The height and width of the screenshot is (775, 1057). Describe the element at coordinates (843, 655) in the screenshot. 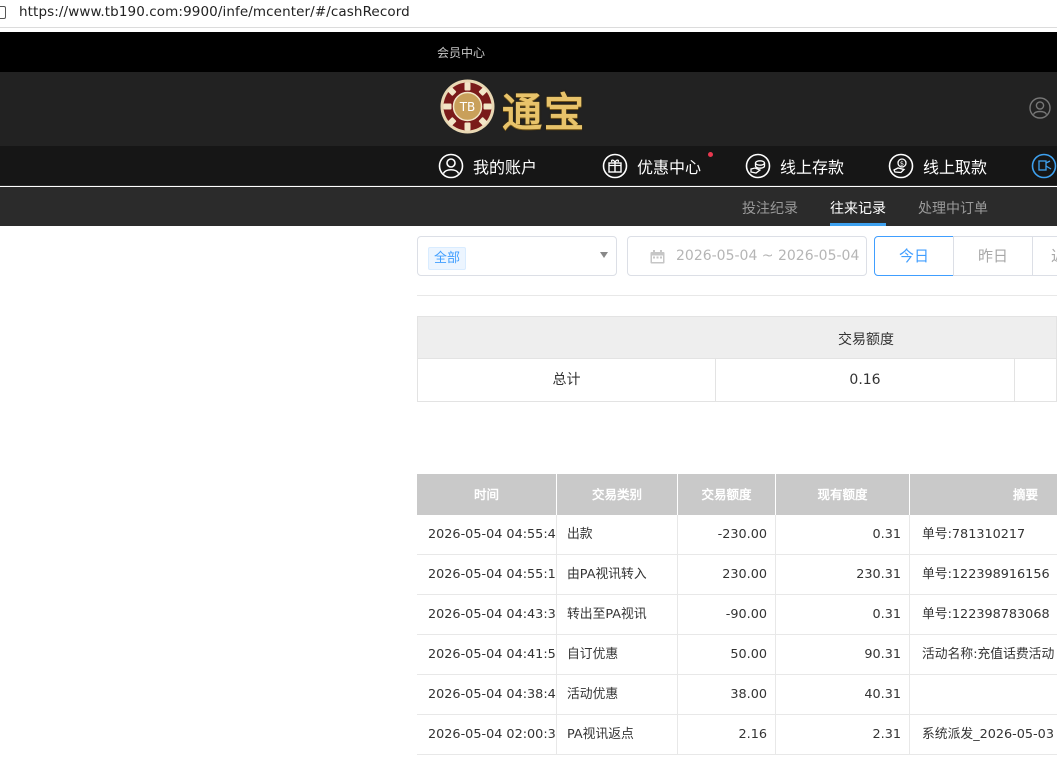

I see `cell-balance: 90.31` at that location.